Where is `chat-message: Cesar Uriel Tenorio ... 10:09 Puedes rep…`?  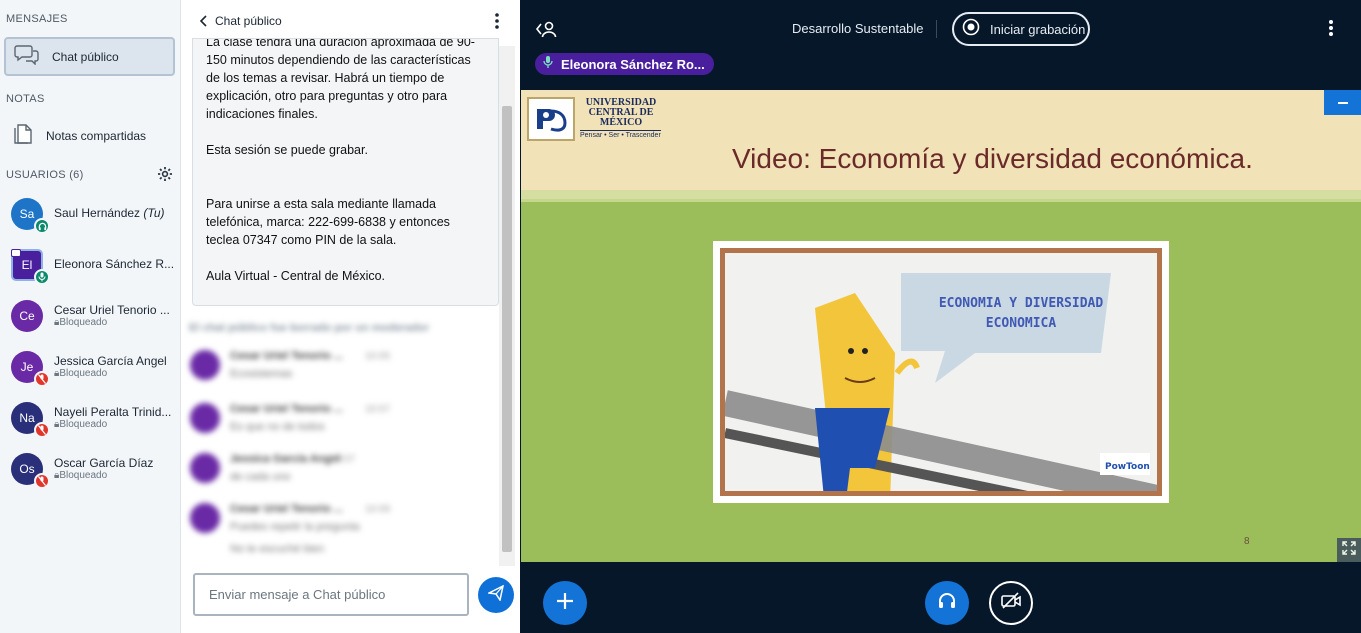 chat-message: Cesar Uriel Tenorio ... 10:09 Puedes rep… is located at coordinates (340, 531).